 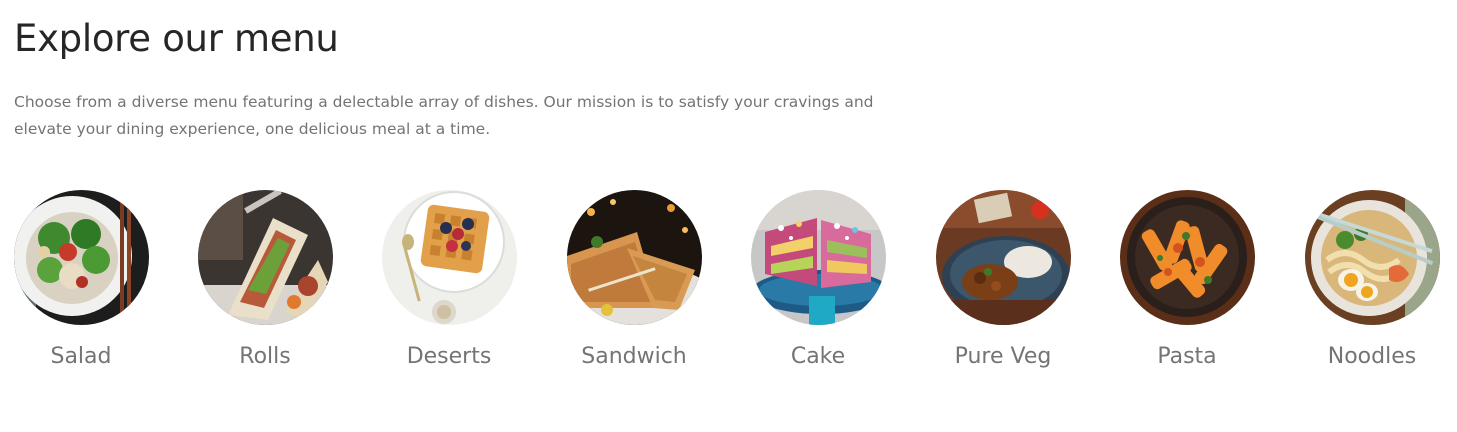 I want to click on menu-item-deserts: Deserts, so click(x=449, y=290).